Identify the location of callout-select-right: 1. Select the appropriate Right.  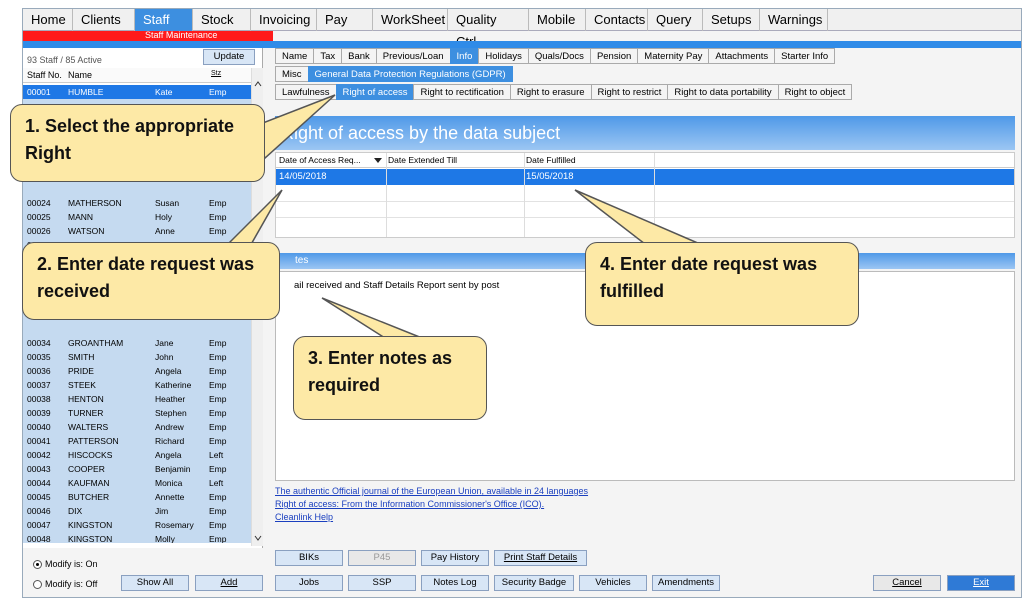
(137, 143).